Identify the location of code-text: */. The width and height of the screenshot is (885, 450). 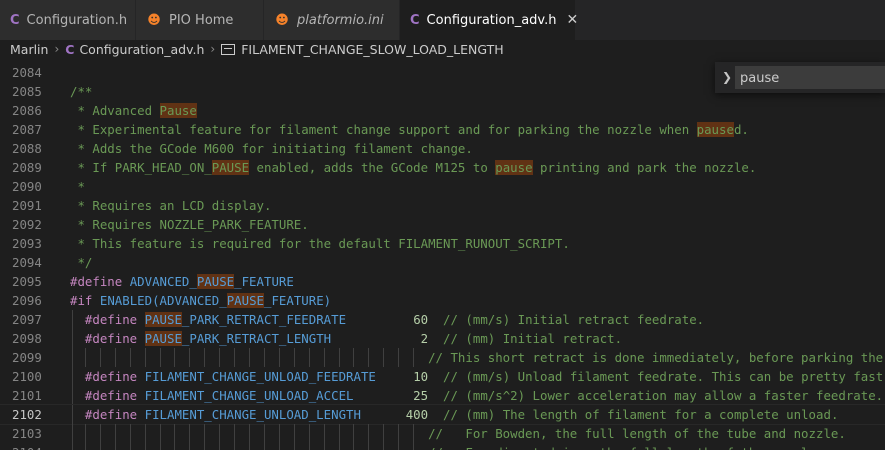
(81, 262).